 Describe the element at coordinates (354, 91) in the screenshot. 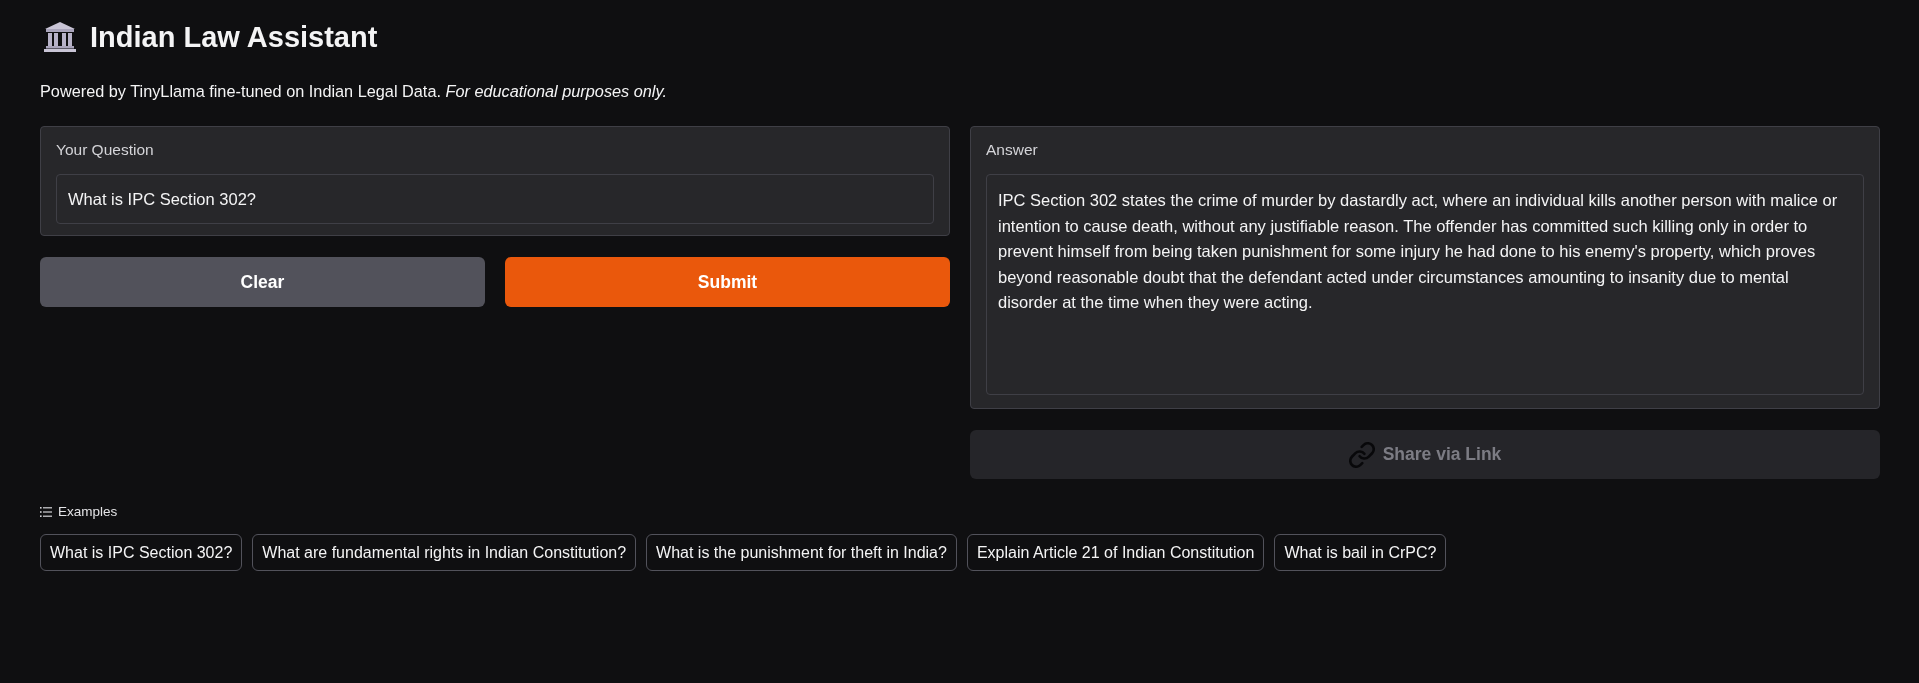

I see `subtitle-text: Powered by TinyLlama fine-tuned on Indian Legal Data. For educational purposes only.` at that location.